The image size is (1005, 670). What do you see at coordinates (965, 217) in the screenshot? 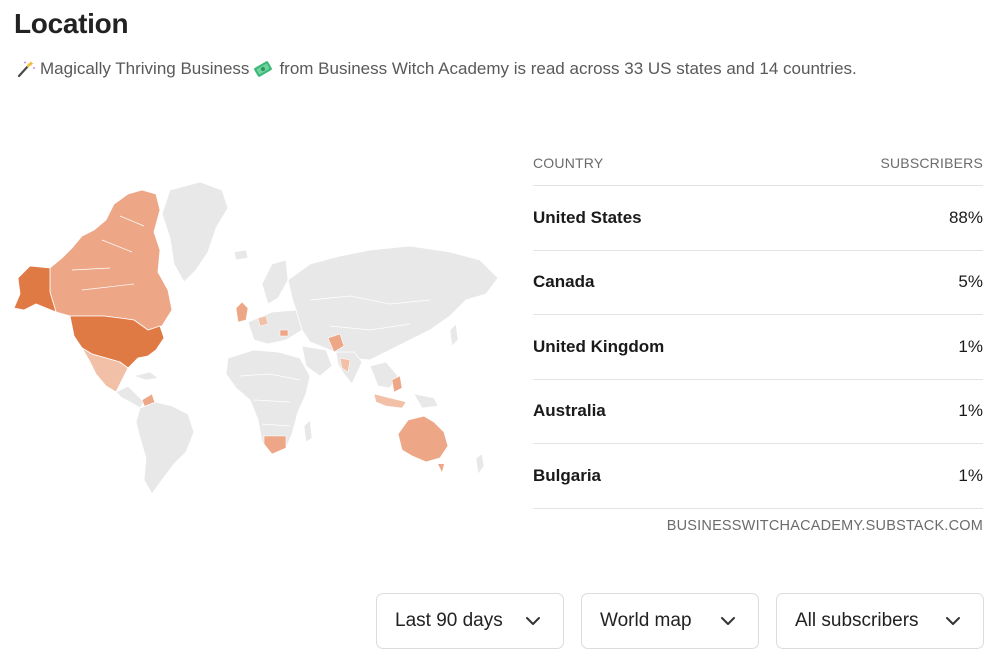
I see `row-percentage: 88%` at bounding box center [965, 217].